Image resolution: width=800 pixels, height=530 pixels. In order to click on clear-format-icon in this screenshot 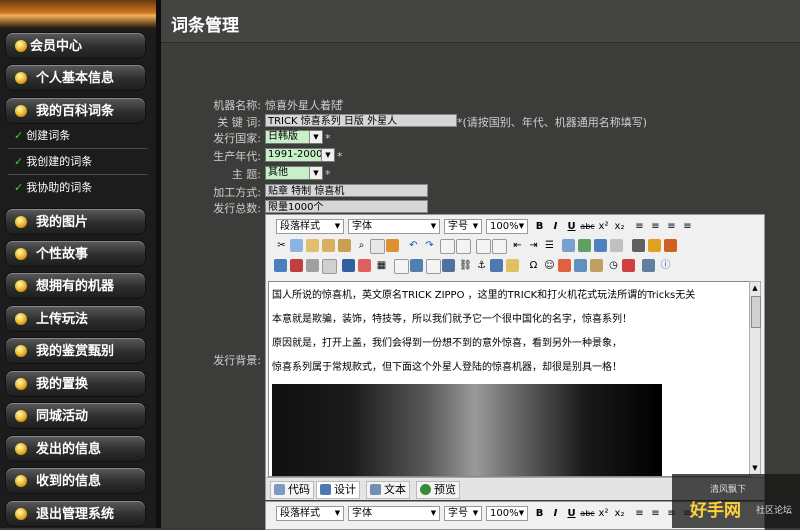, I will do `click(616, 245)`.